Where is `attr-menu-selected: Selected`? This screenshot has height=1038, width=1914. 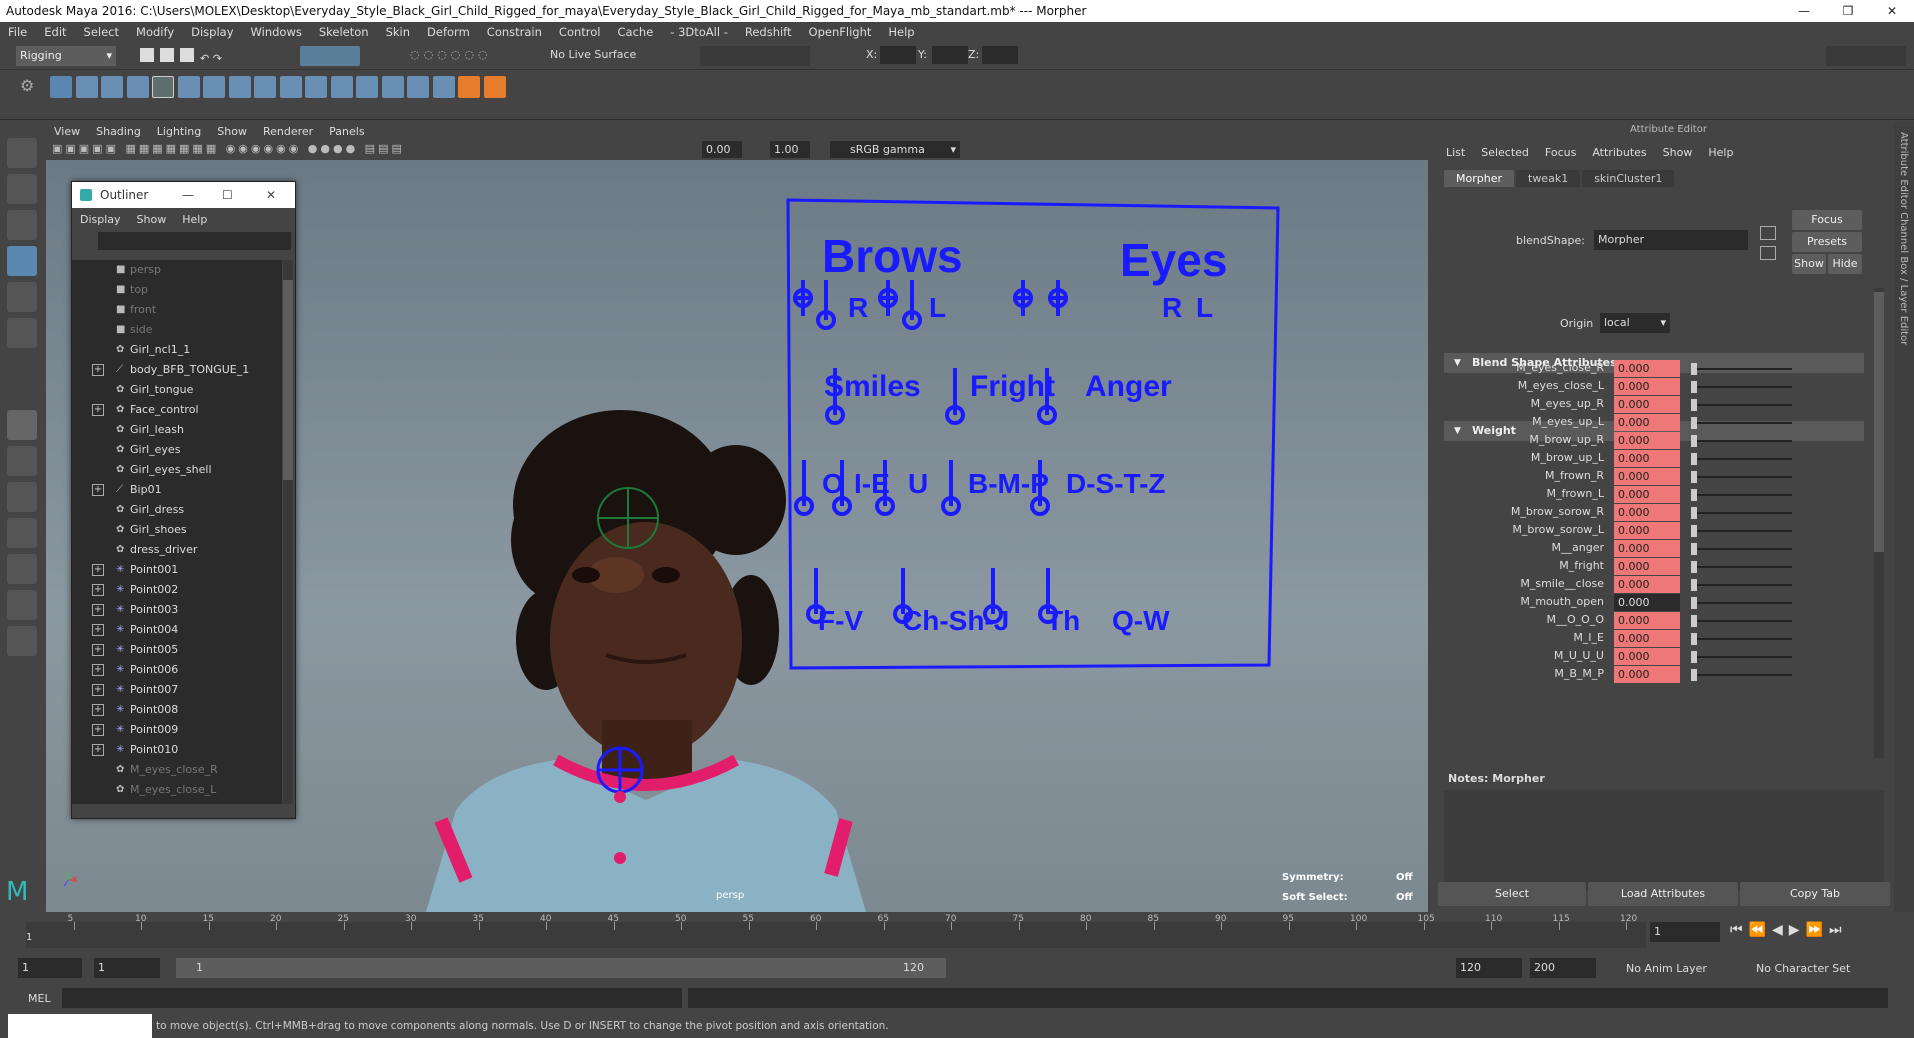 attr-menu-selected: Selected is located at coordinates (1505, 152).